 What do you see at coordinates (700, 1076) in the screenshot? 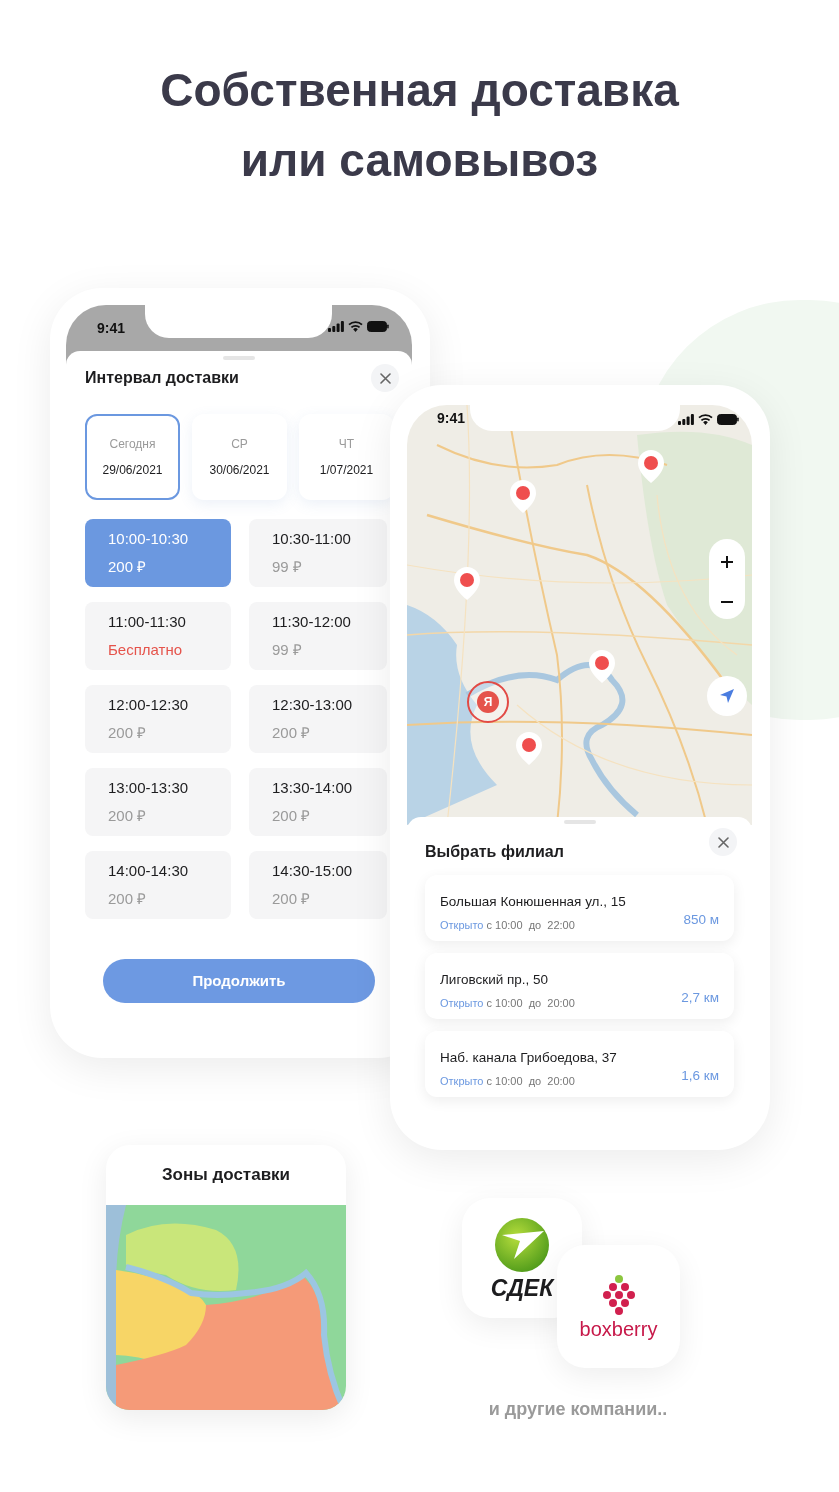
I see `branch-distance: 1,6 км` at bounding box center [700, 1076].